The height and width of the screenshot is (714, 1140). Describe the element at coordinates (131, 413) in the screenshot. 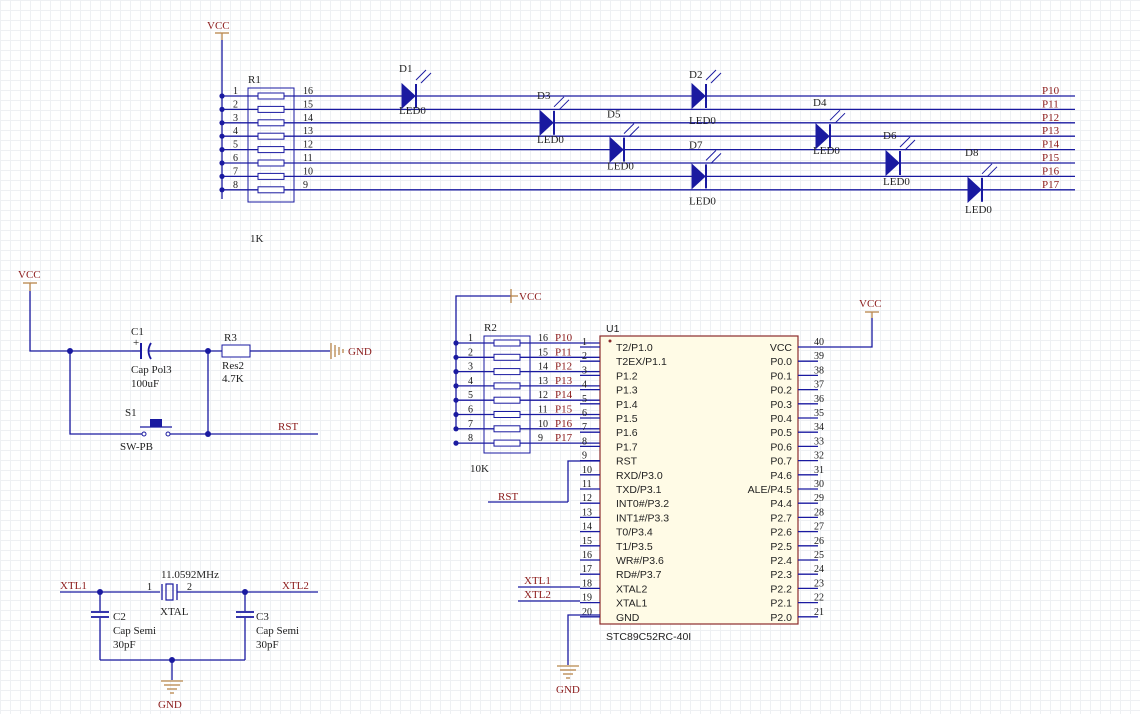

I see `s1-designator: S1` at that location.